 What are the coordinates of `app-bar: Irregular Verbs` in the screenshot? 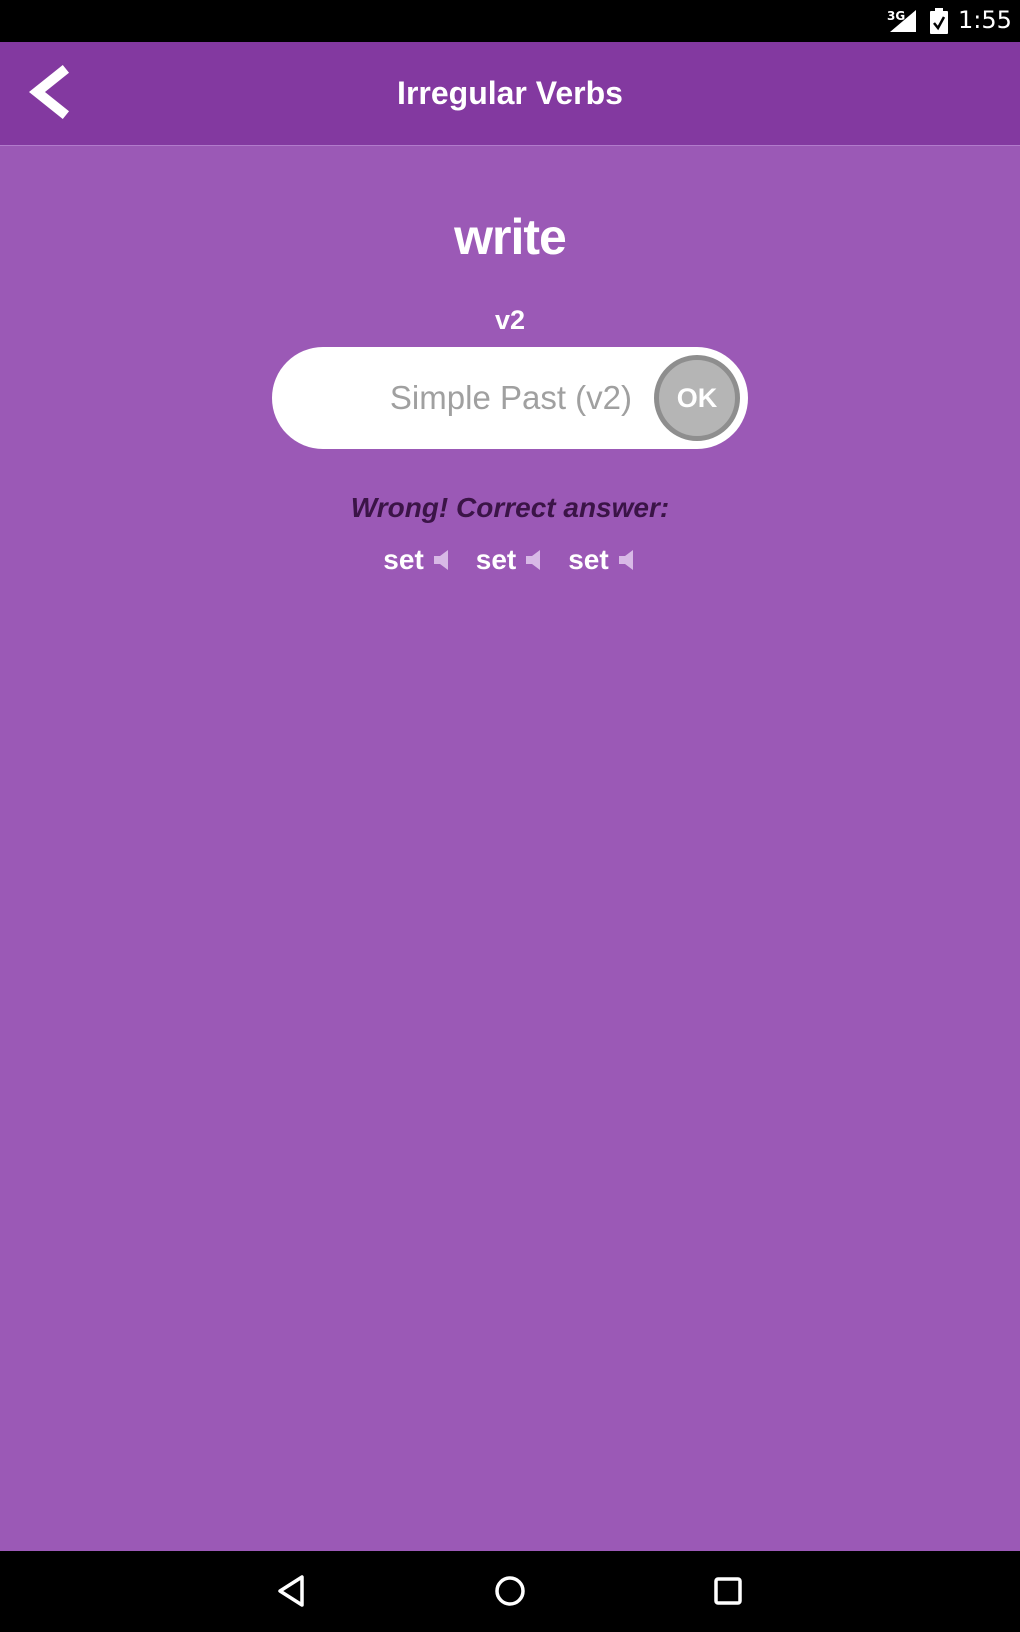 It's located at (510, 94).